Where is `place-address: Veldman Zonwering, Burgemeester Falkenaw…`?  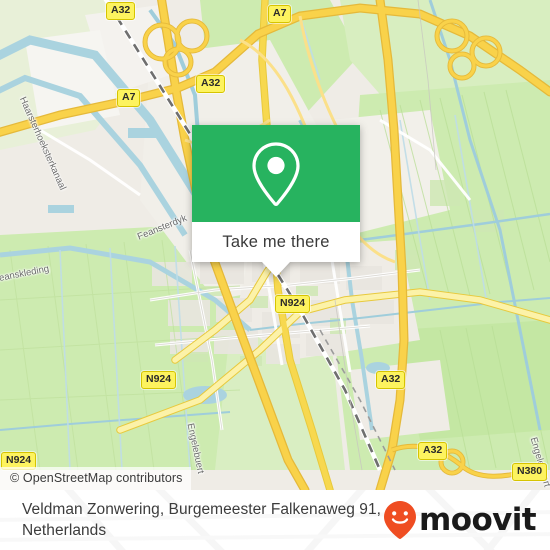
place-address: Veldman Zonwering, Burgemeester Falkenaw… is located at coordinates (201, 520).